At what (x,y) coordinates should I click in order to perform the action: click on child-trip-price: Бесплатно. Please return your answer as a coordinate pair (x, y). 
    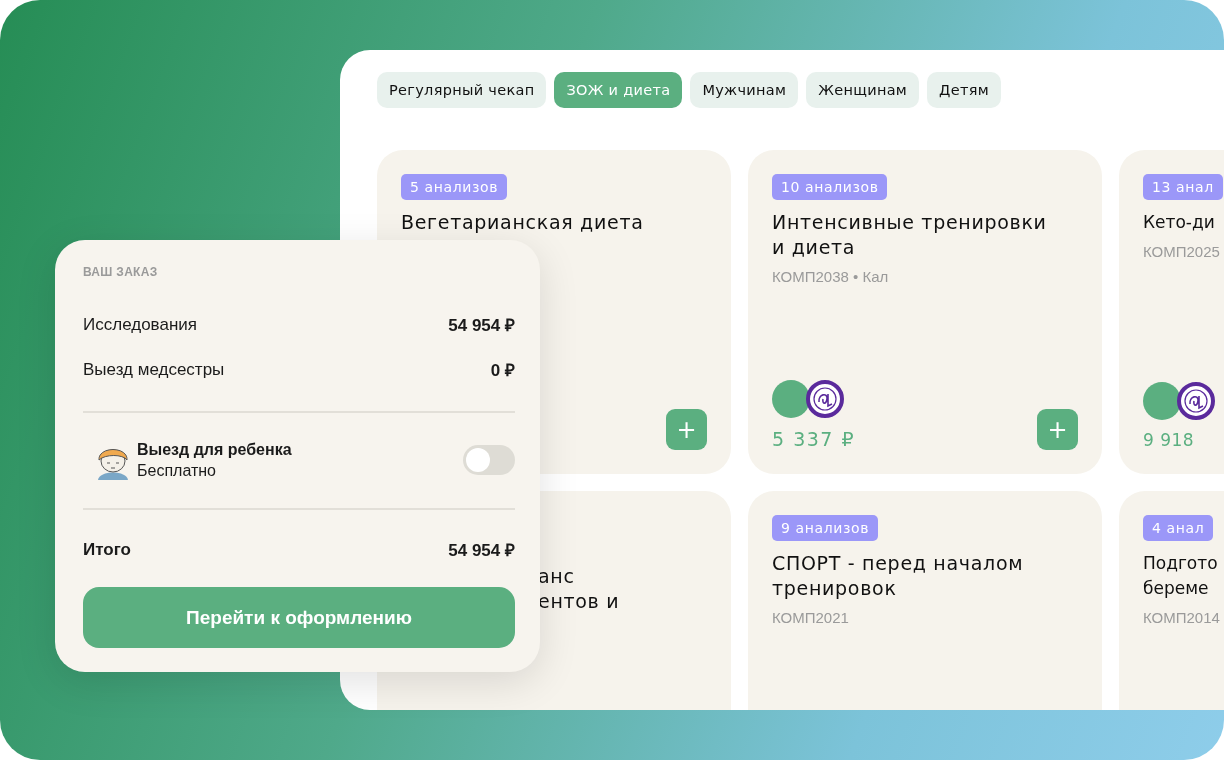
    Looking at the image, I should click on (177, 470).